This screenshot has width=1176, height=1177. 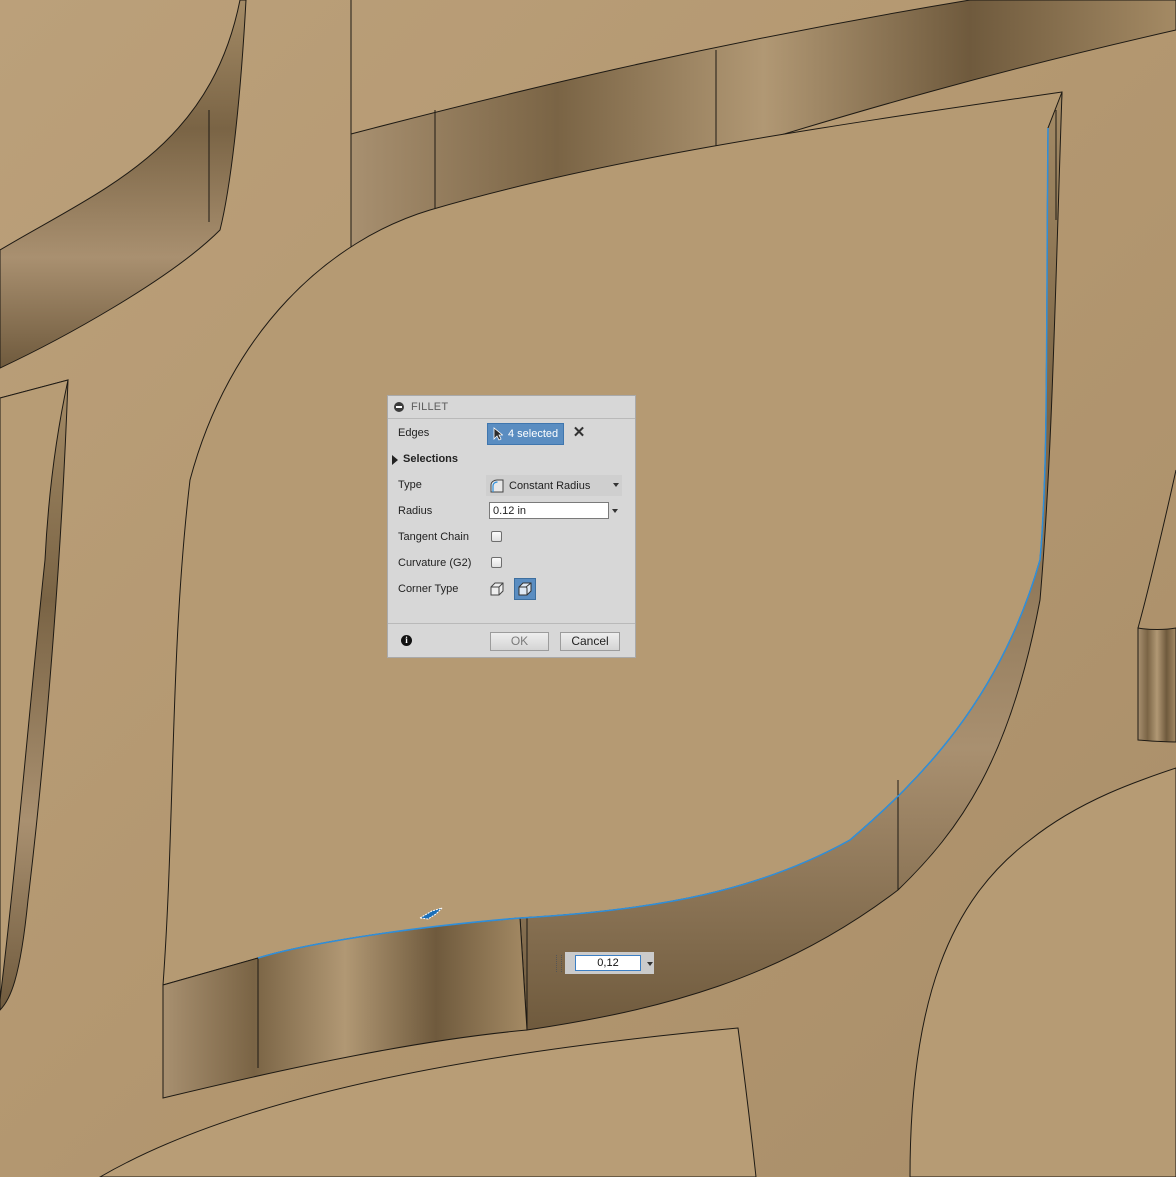 What do you see at coordinates (432, 914) in the screenshot?
I see `fillet-drag-arrow-icon` at bounding box center [432, 914].